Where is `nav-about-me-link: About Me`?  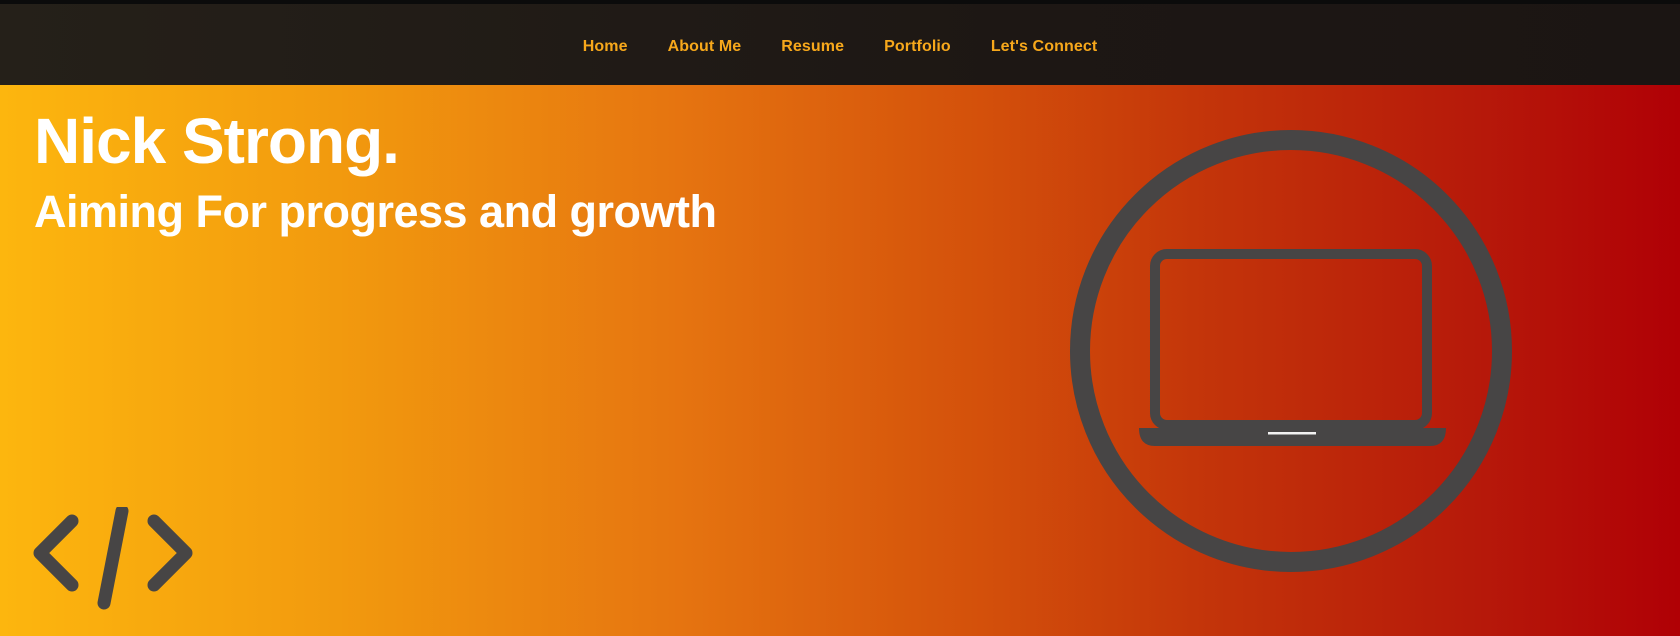 nav-about-me-link: About Me is located at coordinates (705, 47).